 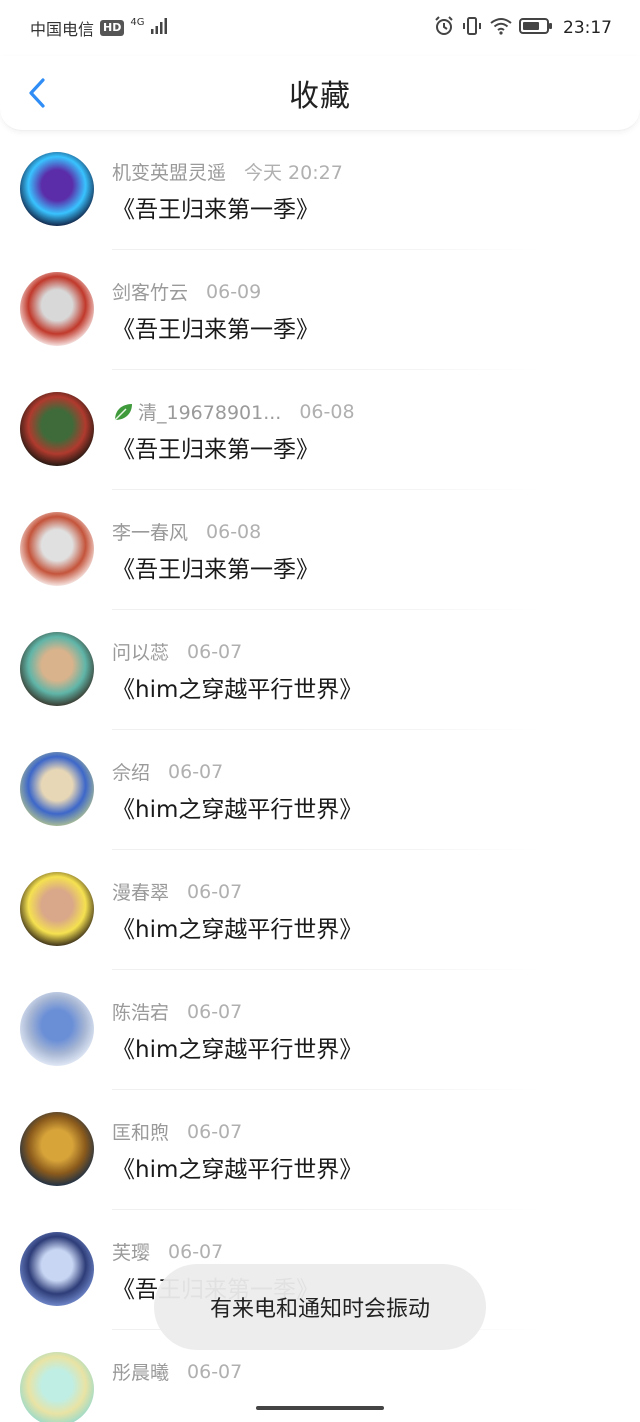 I want to click on username: 彤晨曦, so click(x=141, y=1373).